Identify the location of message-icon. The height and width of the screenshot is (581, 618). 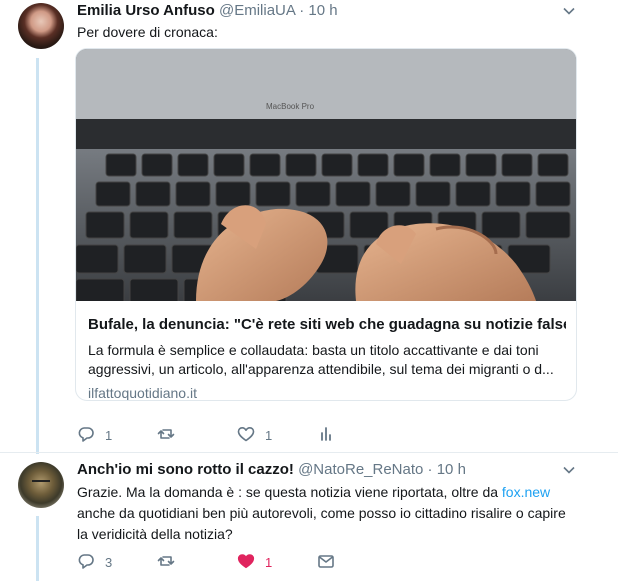
(326, 562).